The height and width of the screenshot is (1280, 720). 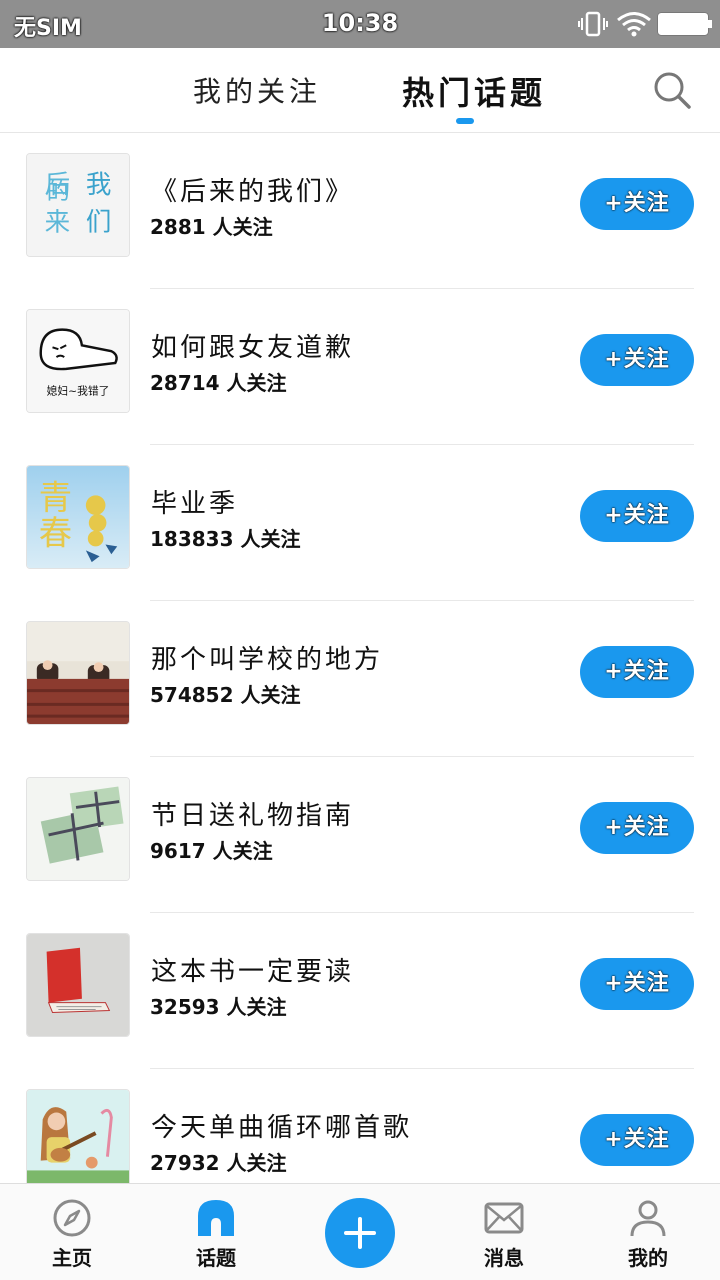 I want to click on topic-row: 那个叫学校的地方 574852 人关注 +关注, so click(x=360, y=679).